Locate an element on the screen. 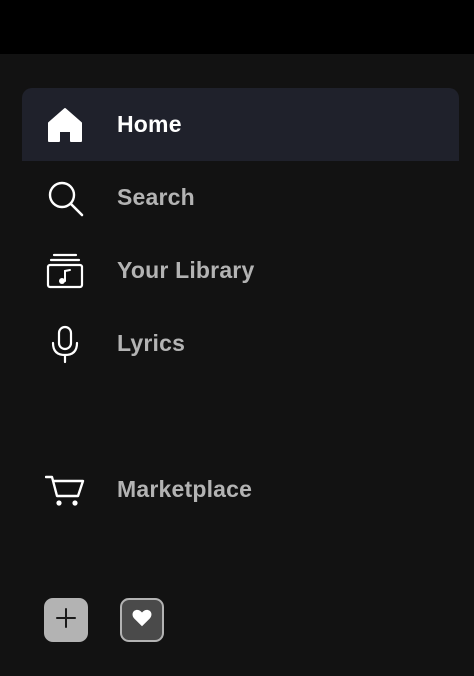  library-icon is located at coordinates (65, 271).